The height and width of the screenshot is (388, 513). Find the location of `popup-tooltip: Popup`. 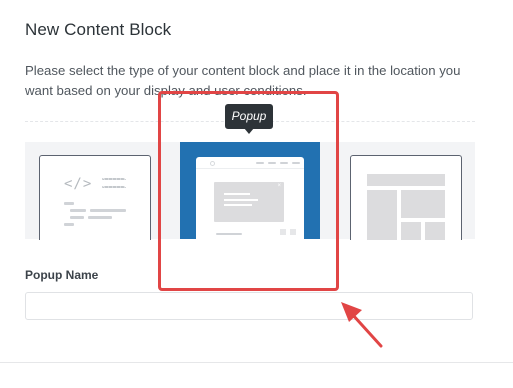

popup-tooltip: Popup is located at coordinates (249, 116).